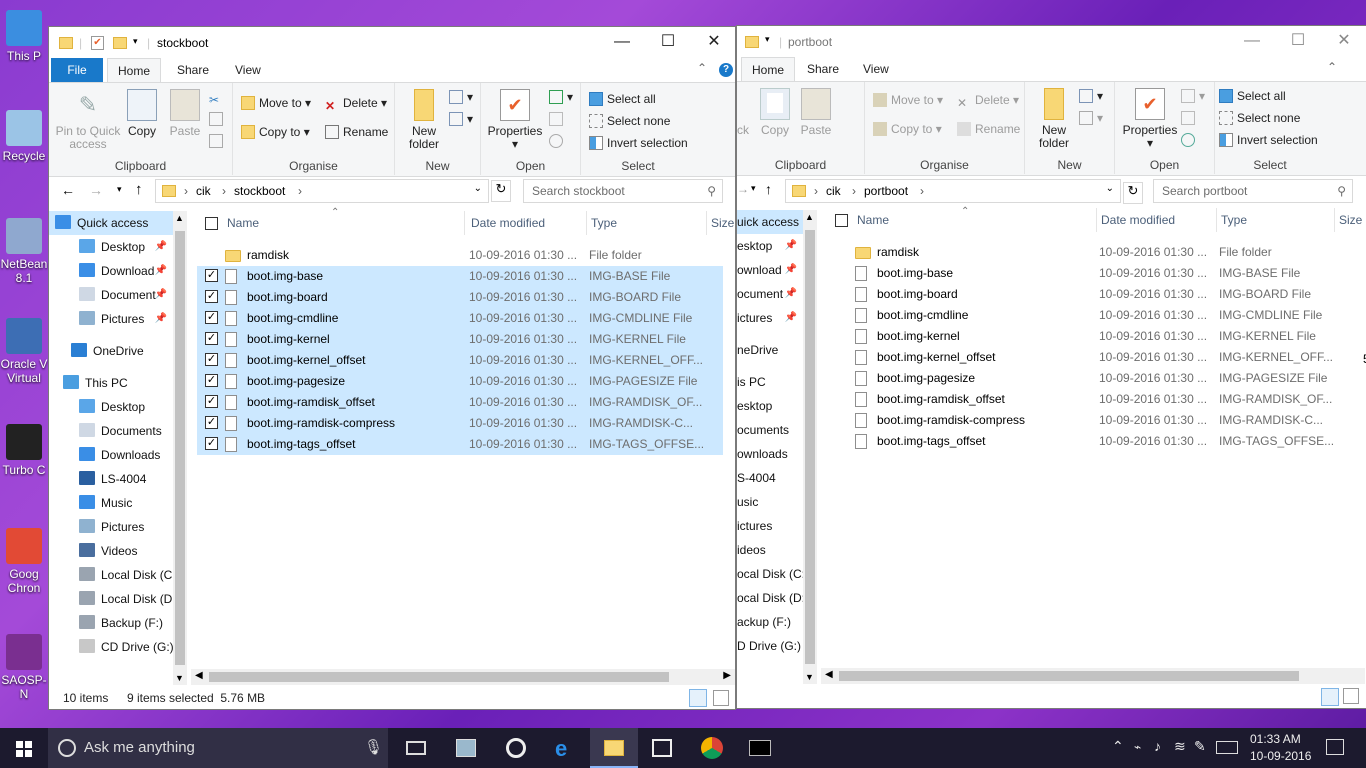 This screenshot has height=768, width=1366. What do you see at coordinates (770, 622) in the screenshot?
I see `nav-item: ackup (F:)` at bounding box center [770, 622].